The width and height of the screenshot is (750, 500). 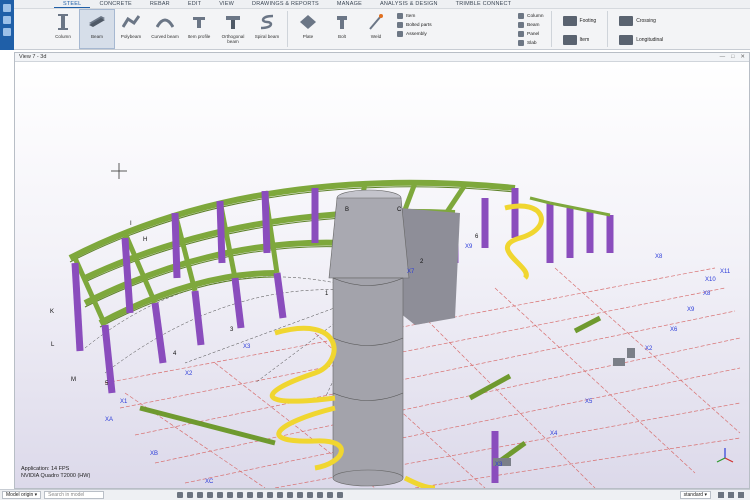 I want to click on snap-end-icon, so click(x=320, y=495).